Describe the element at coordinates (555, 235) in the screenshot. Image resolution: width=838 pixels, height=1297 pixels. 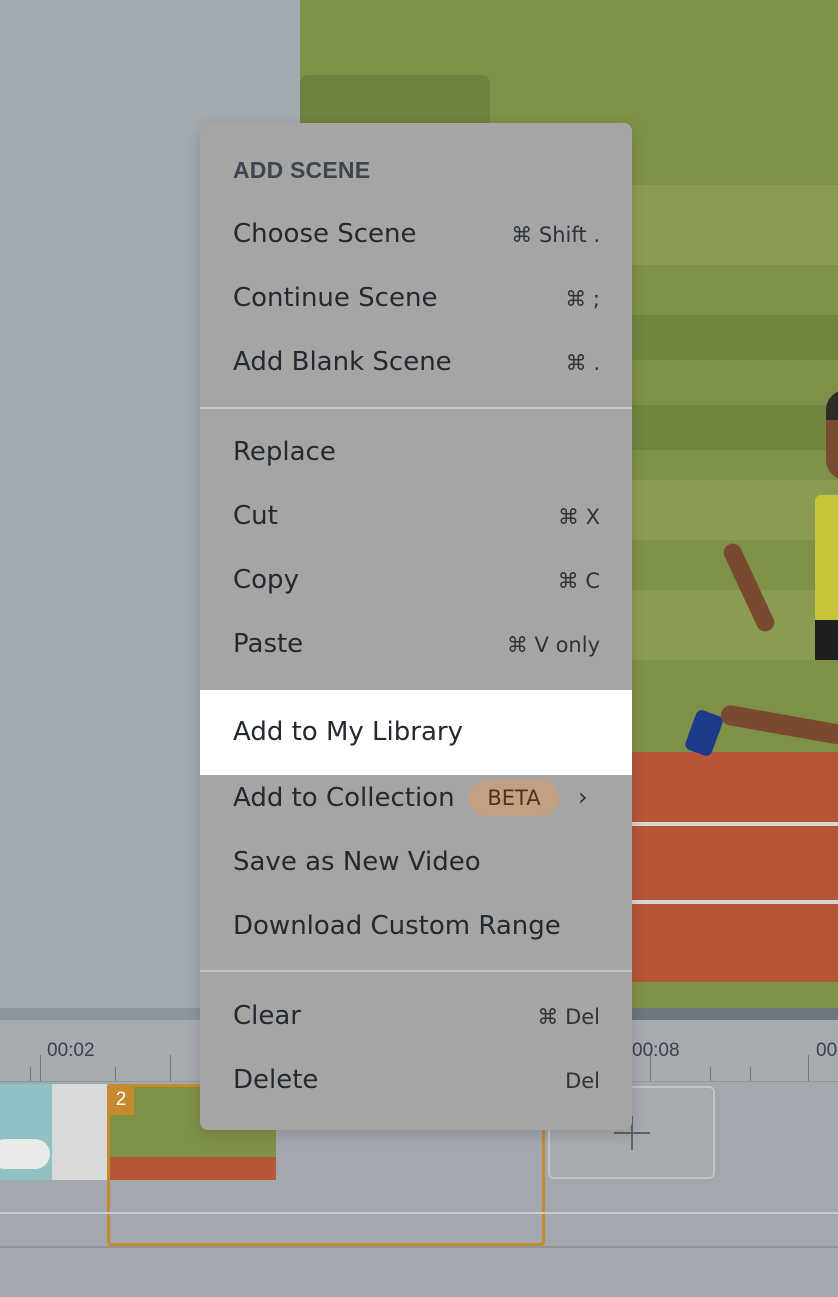
I see `menu-item-shortcut: ⌘ Shift .` at that location.